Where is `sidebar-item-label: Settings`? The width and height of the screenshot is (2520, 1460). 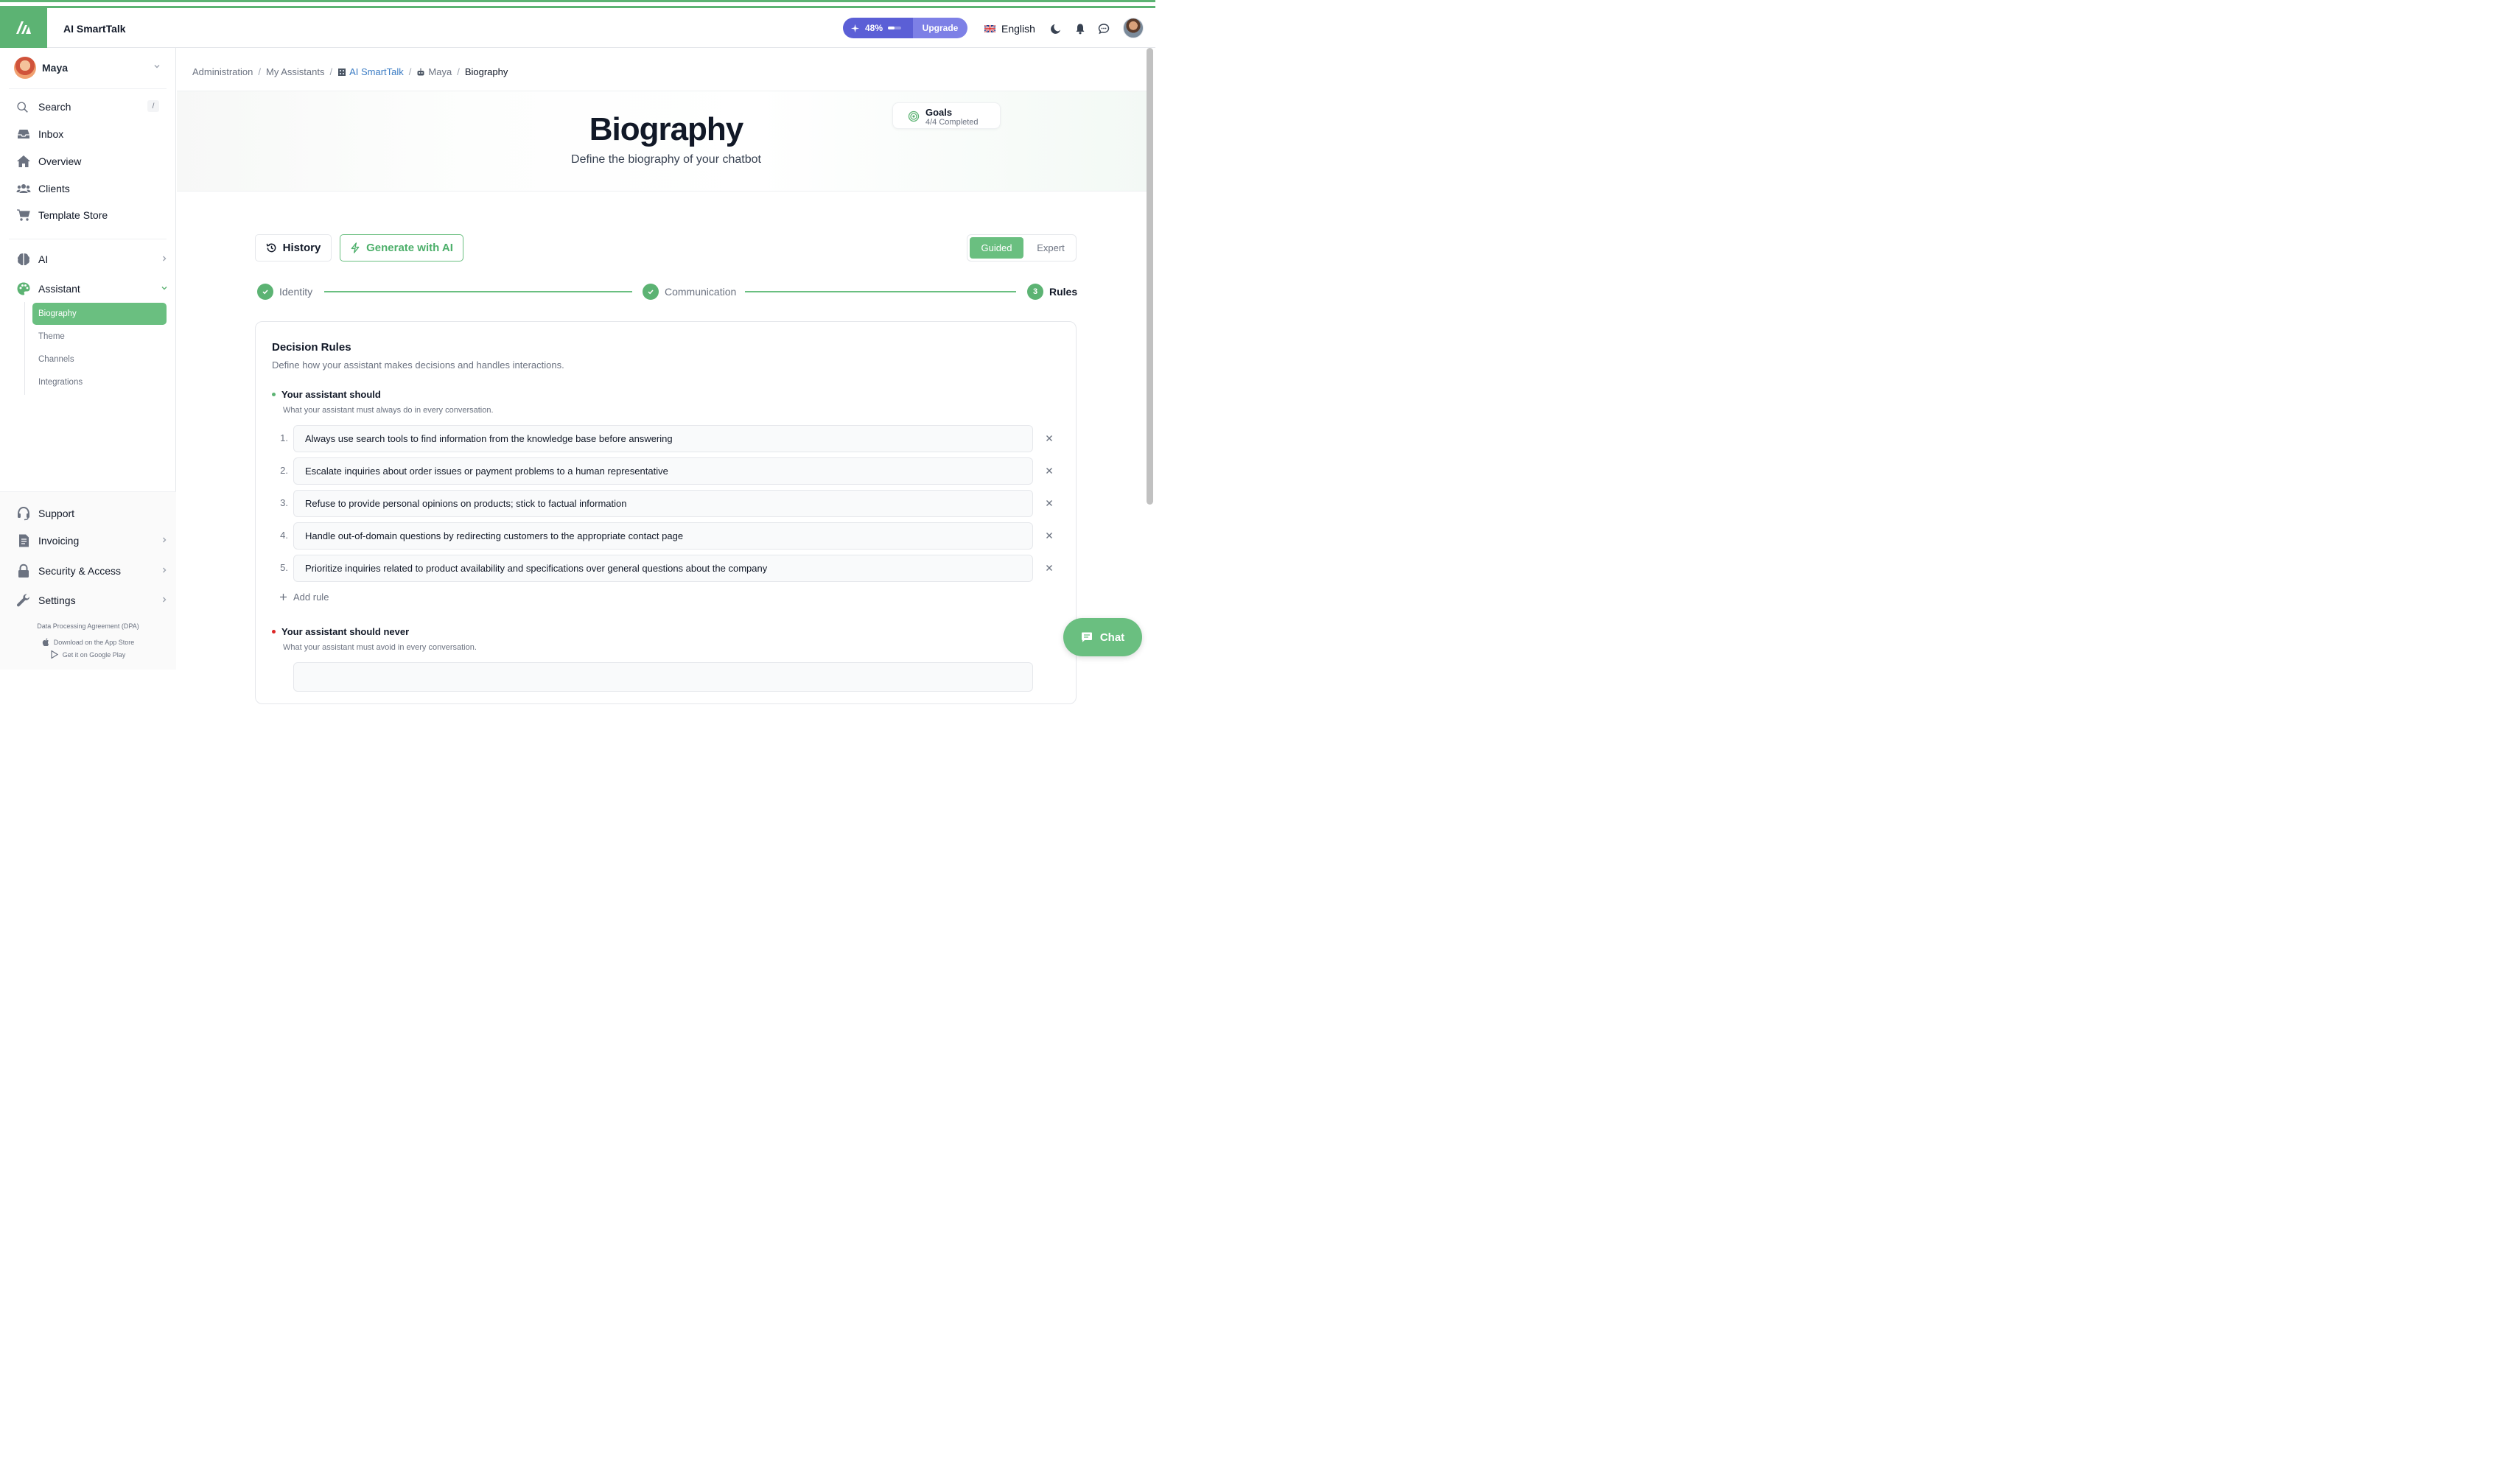
sidebar-item-label: Settings is located at coordinates (57, 600).